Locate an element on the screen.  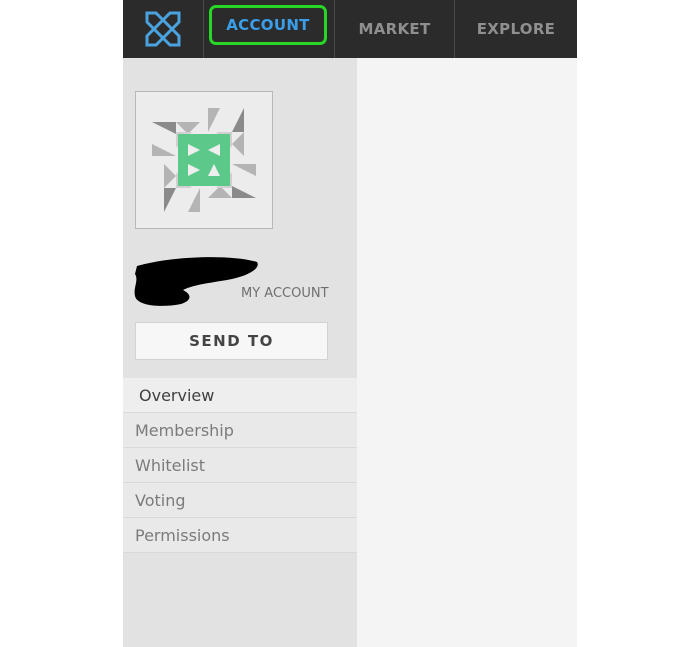
redacted-account-name is located at coordinates (196, 281).